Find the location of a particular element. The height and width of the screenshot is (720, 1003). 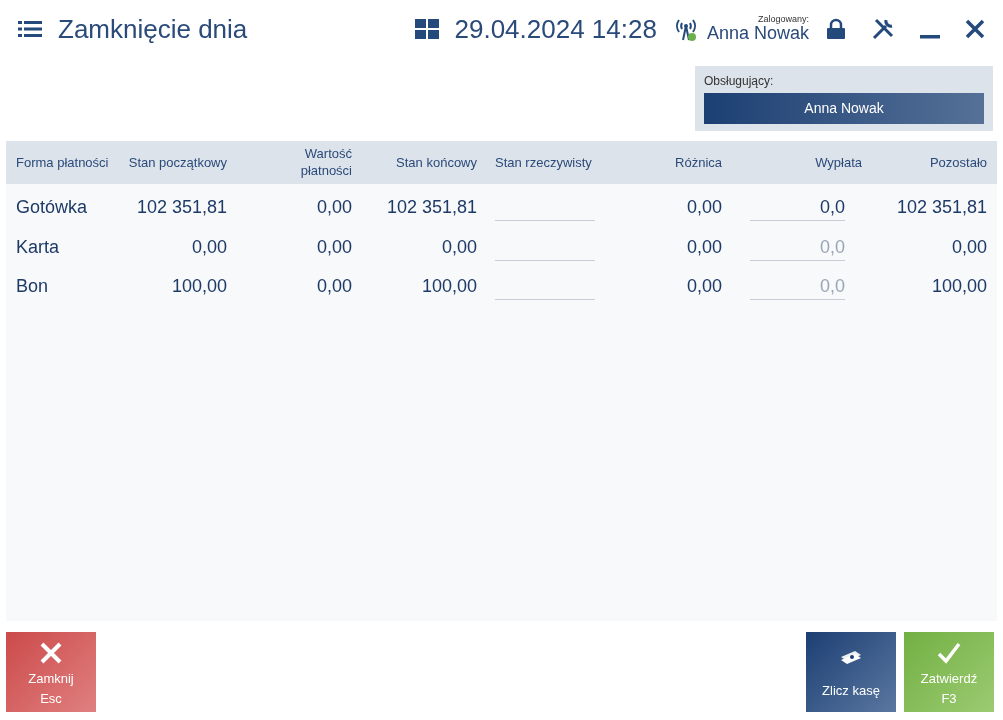

close-button: Zamknij Esc is located at coordinates (51, 672).